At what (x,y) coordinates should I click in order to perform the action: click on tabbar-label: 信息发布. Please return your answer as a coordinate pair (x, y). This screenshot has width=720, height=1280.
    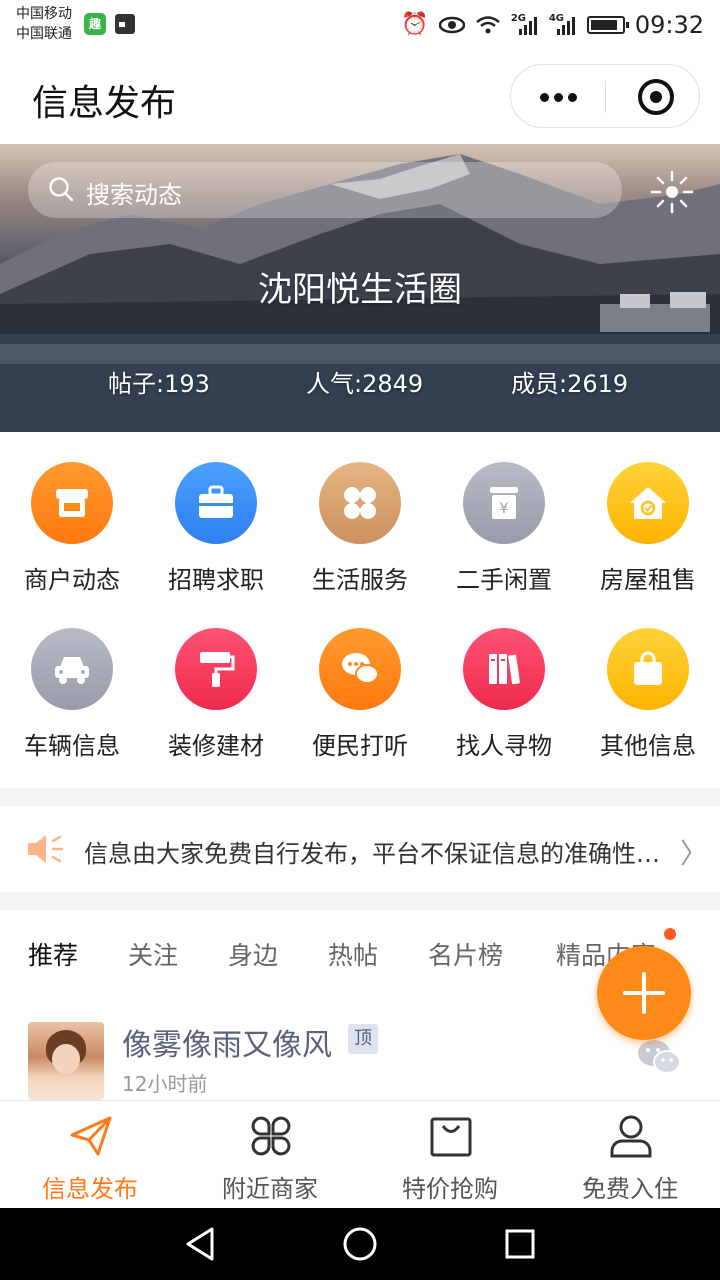
    Looking at the image, I should click on (90, 1189).